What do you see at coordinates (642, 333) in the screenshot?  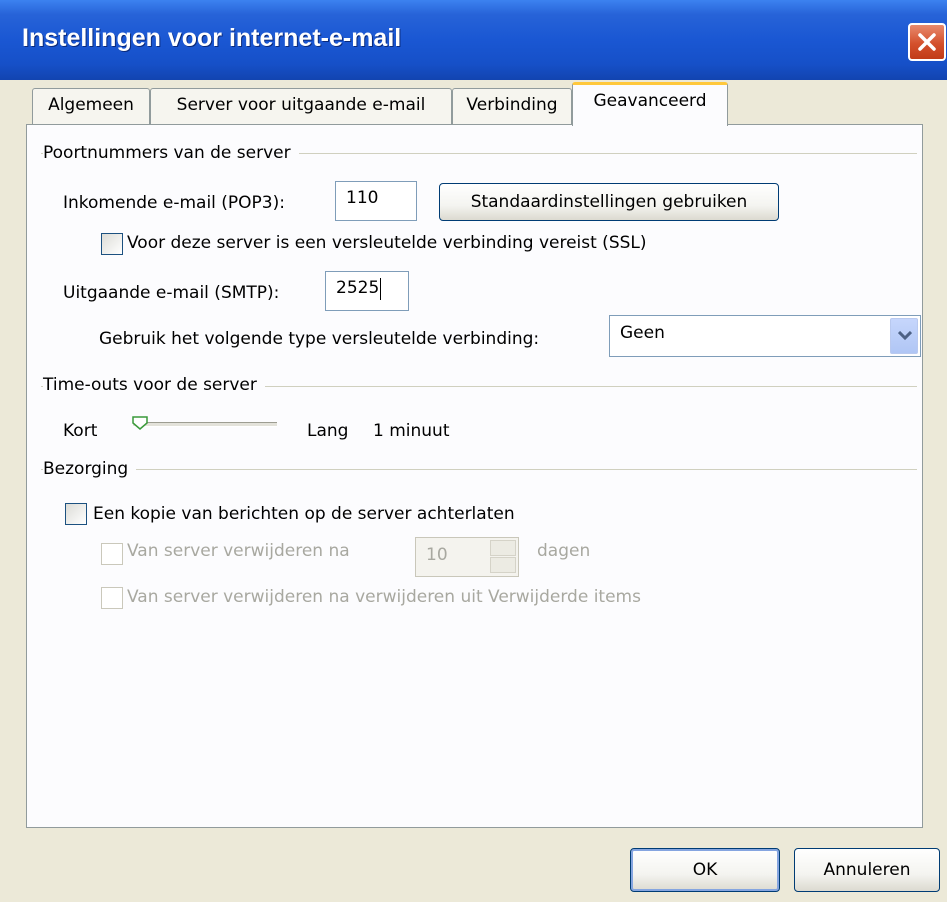 I see `encryption-type-value: Geen` at bounding box center [642, 333].